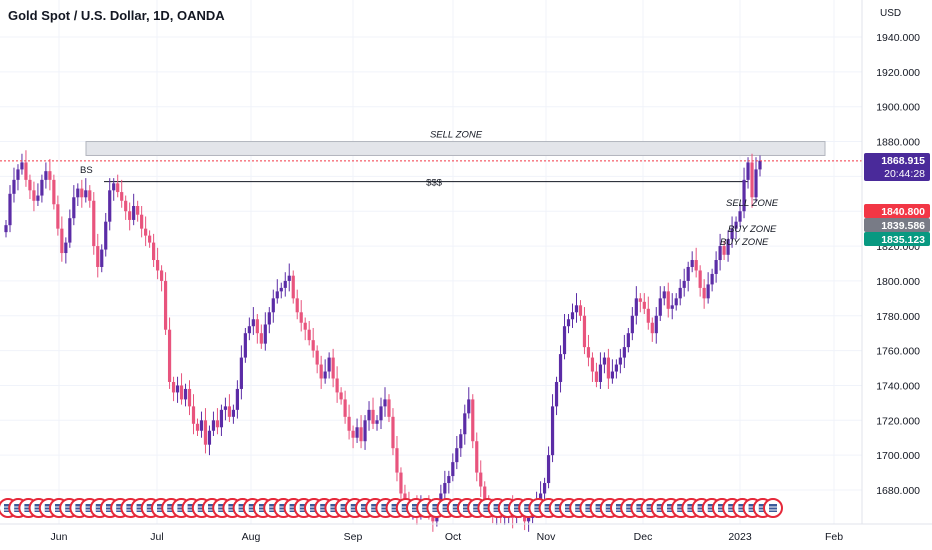  Describe the element at coordinates (116, 15) in the screenshot. I see `chart-title: Gold Spot / U.S. Dollar, 1D, OANDA` at that location.